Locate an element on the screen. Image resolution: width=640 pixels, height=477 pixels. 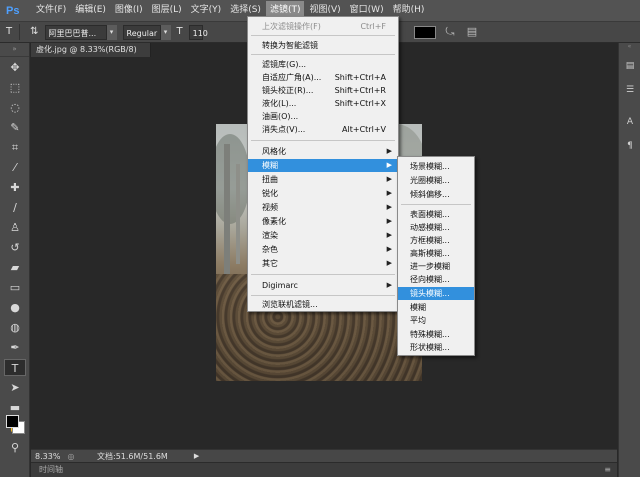
quick-select-tool-icon: ✎ is located at coordinates (15, 127).